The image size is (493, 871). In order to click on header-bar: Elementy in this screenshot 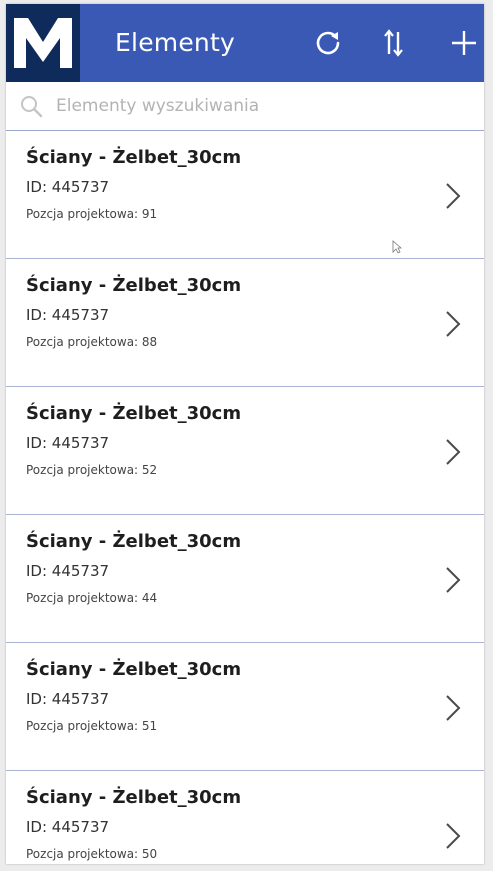, I will do `click(245, 43)`.